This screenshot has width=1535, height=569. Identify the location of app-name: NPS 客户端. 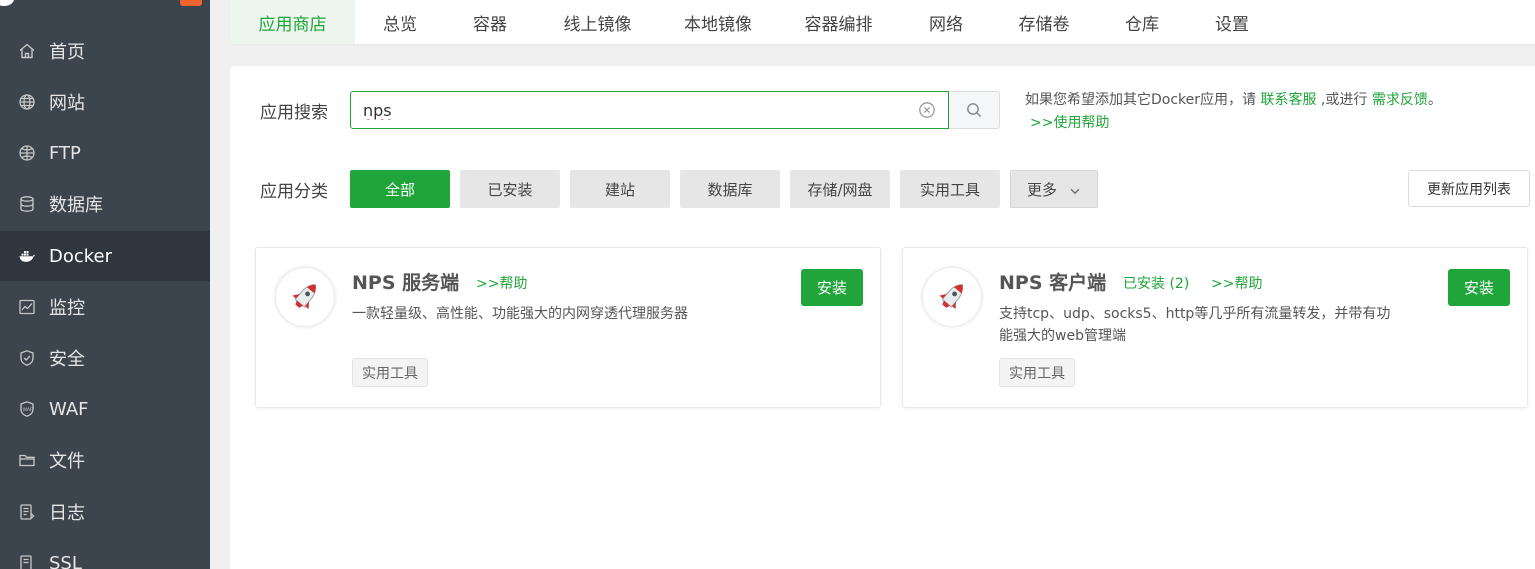
(1053, 283).